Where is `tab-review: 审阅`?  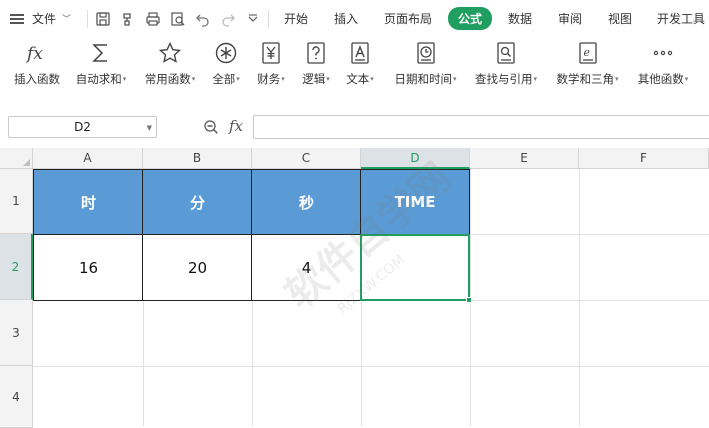 tab-review: 审阅 is located at coordinates (570, 18).